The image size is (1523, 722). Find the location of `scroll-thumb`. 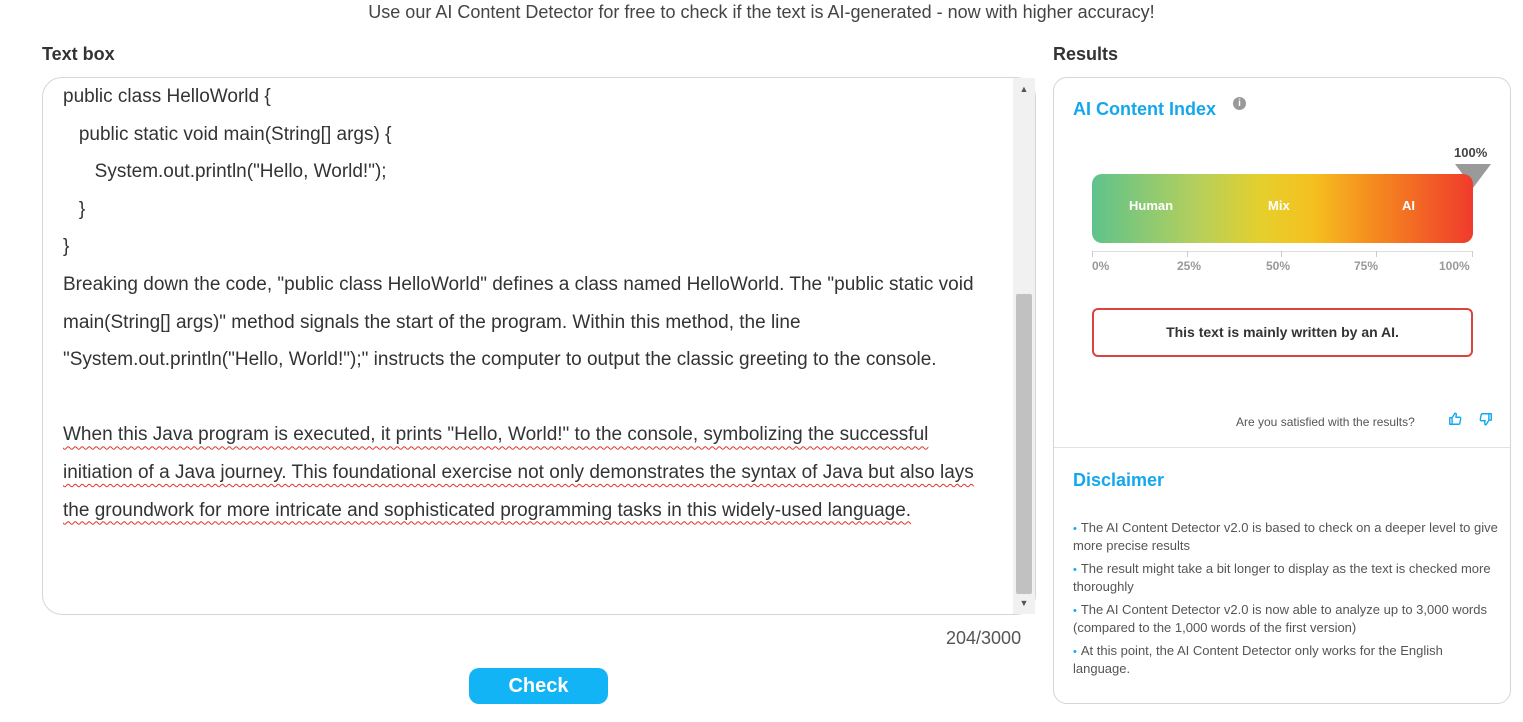

scroll-thumb is located at coordinates (1024, 444).